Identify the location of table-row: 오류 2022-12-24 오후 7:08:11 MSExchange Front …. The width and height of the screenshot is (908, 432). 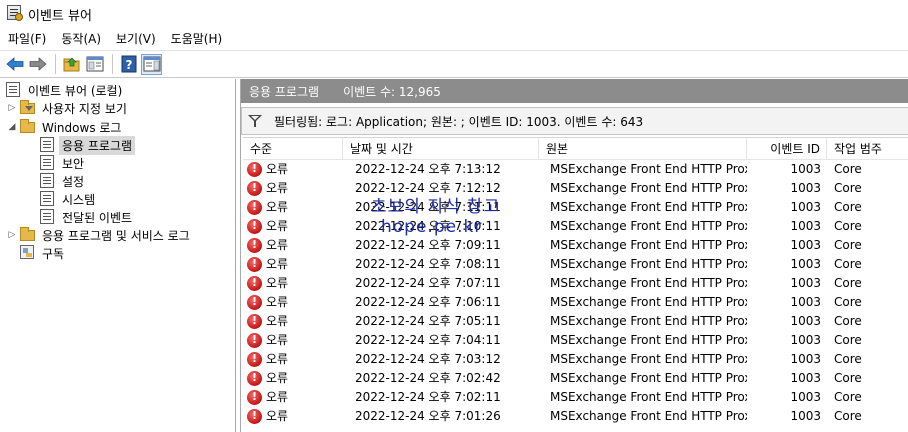
(575, 264).